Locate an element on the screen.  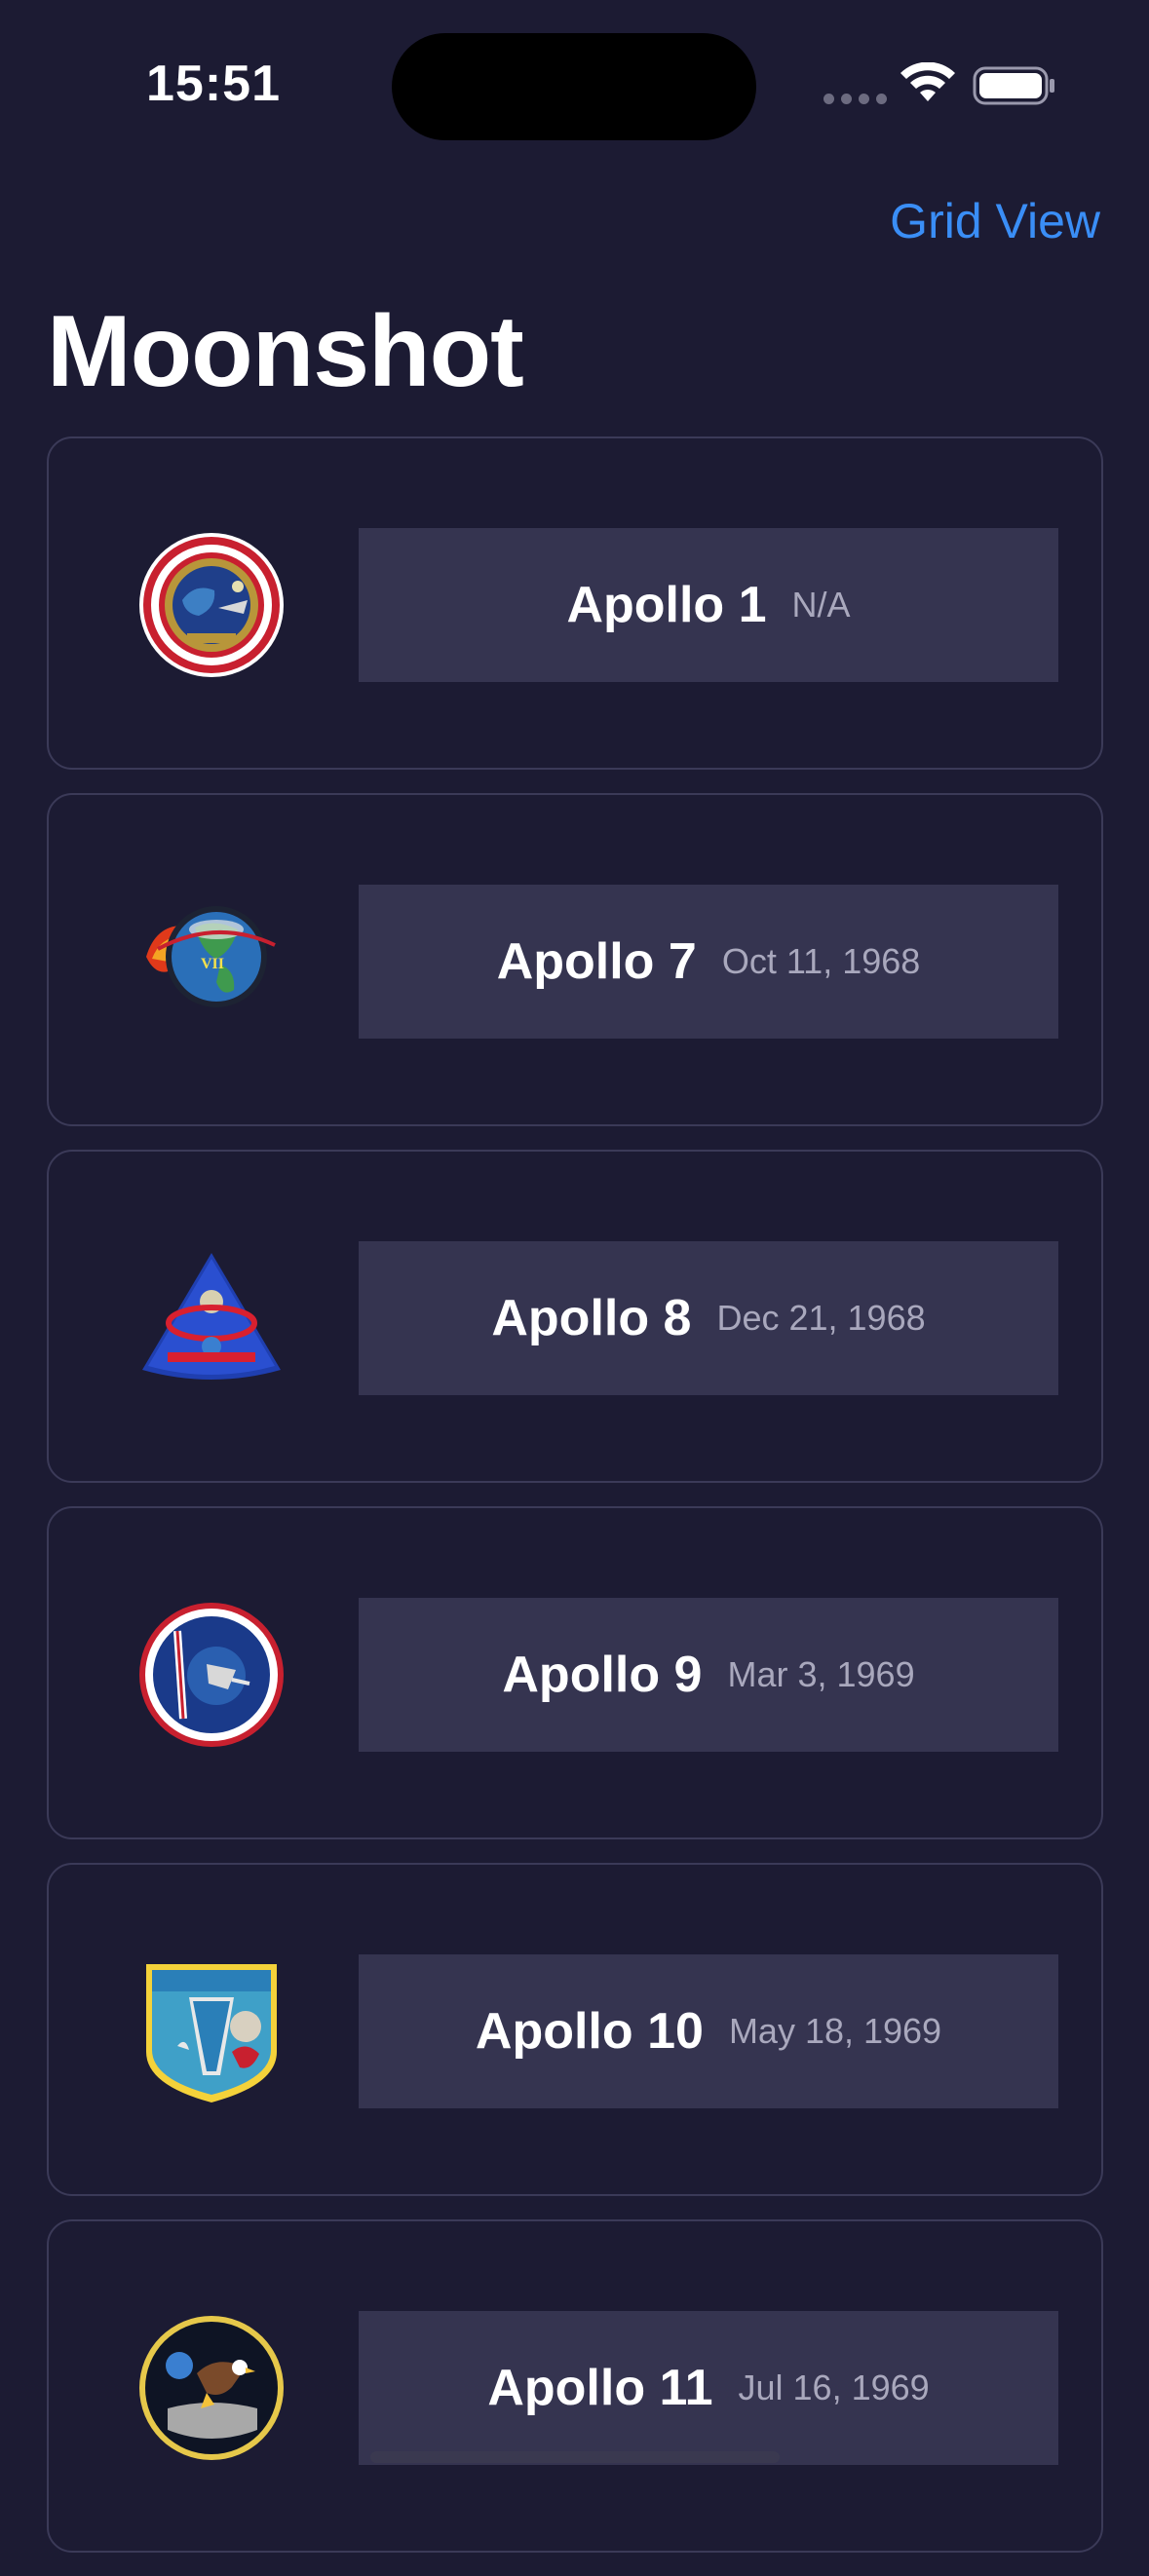
apollo-11-patch-icon is located at coordinates (211, 2388).